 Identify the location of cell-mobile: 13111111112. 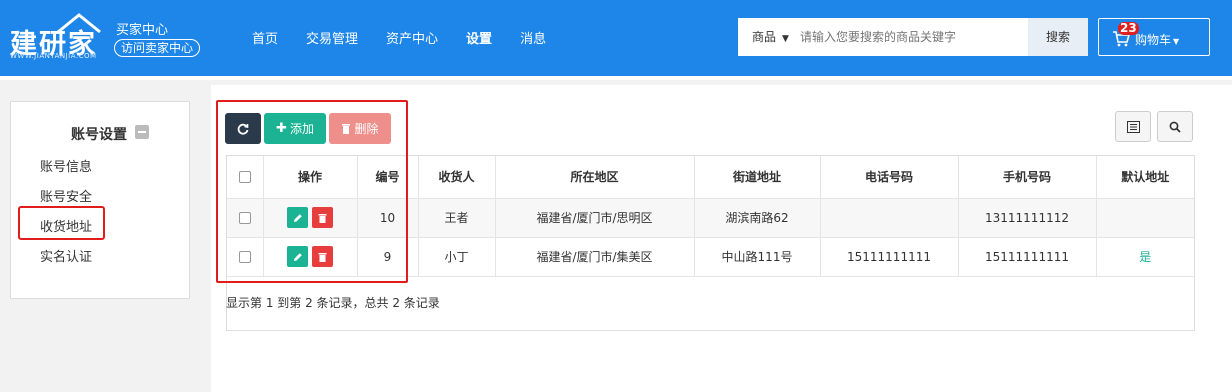
(1027, 218).